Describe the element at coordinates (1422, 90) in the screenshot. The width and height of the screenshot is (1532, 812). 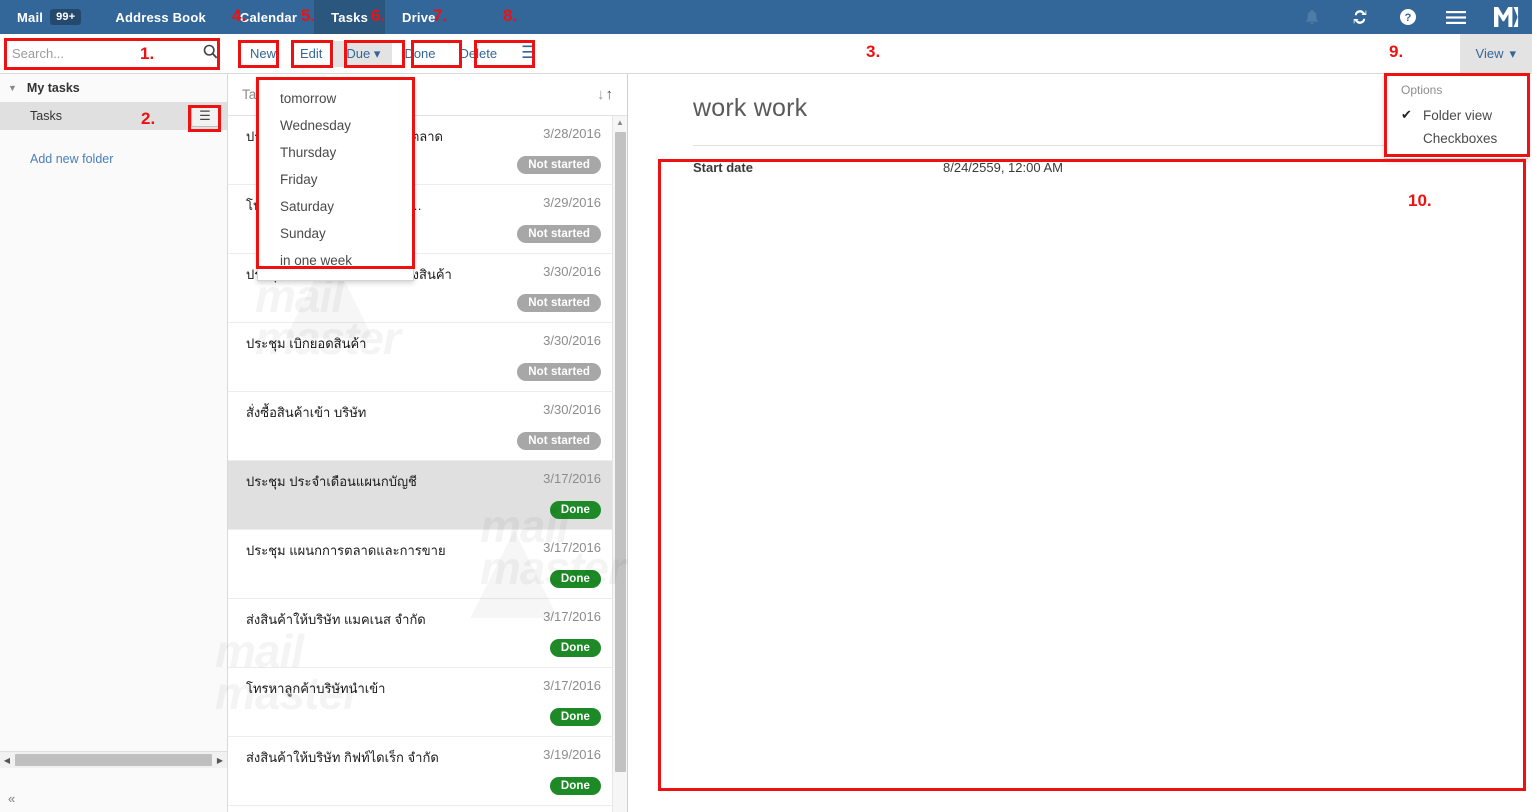
I see `options-menu-title: Options` at that location.